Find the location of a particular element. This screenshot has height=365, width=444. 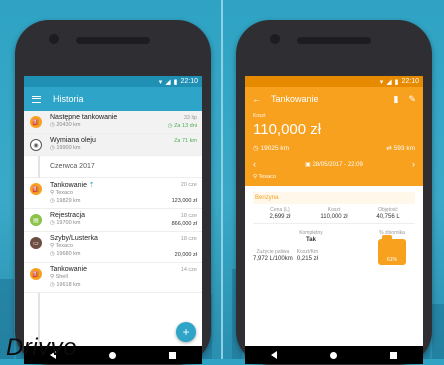

cost-value: 110,000 zł is located at coordinates (287, 129).